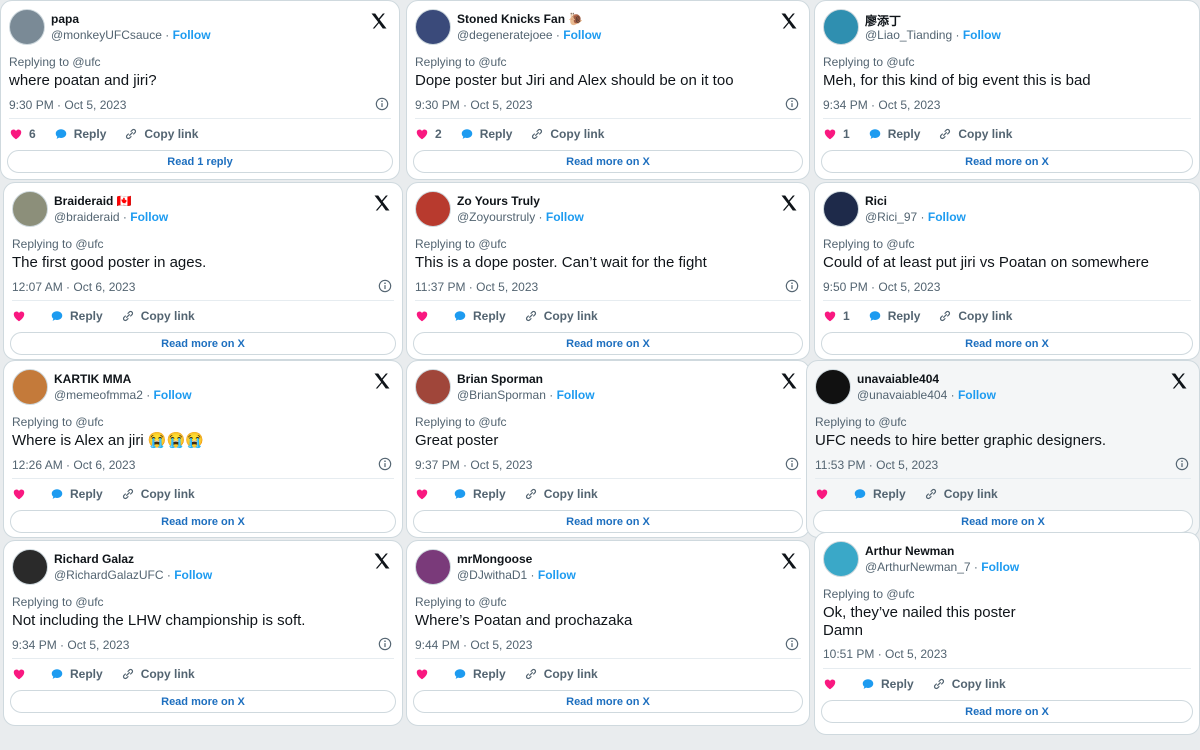 The height and width of the screenshot is (750, 1200). Describe the element at coordinates (883, 20) in the screenshot. I see `author-name: 廖添丁` at that location.